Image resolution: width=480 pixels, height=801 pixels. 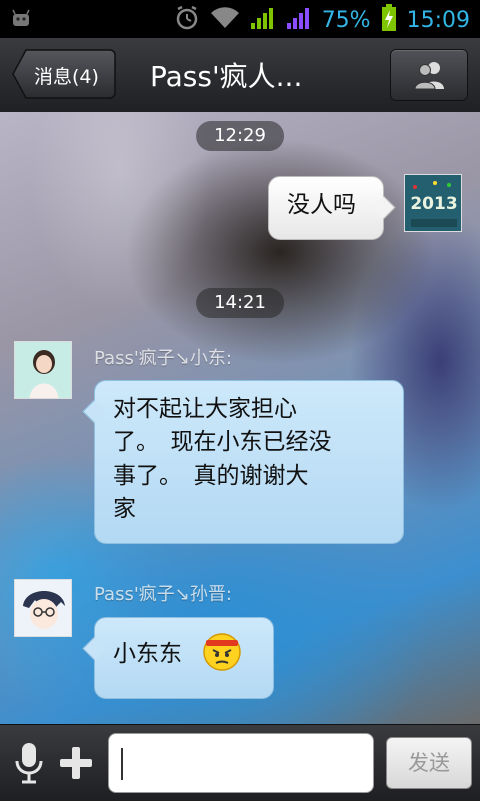 I want to click on message-text: 没人吗, so click(x=321, y=205).